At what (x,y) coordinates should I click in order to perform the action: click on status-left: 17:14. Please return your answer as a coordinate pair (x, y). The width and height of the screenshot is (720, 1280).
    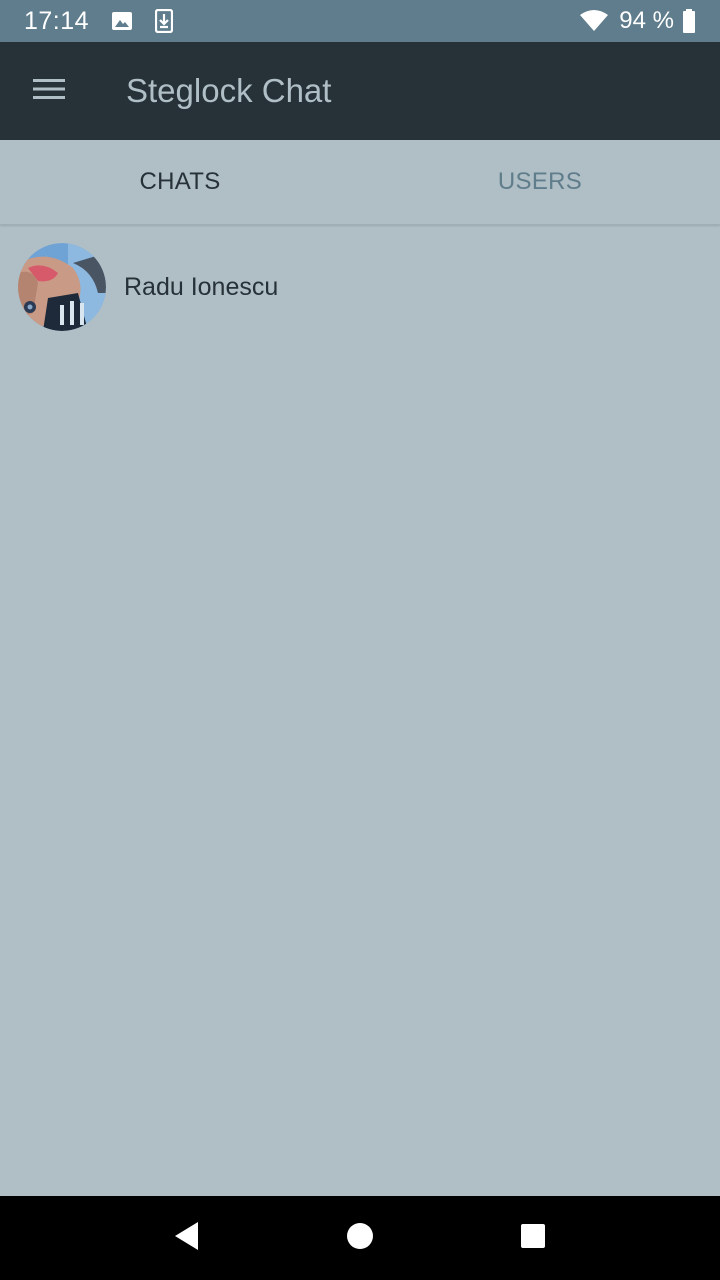
    Looking at the image, I should click on (99, 21).